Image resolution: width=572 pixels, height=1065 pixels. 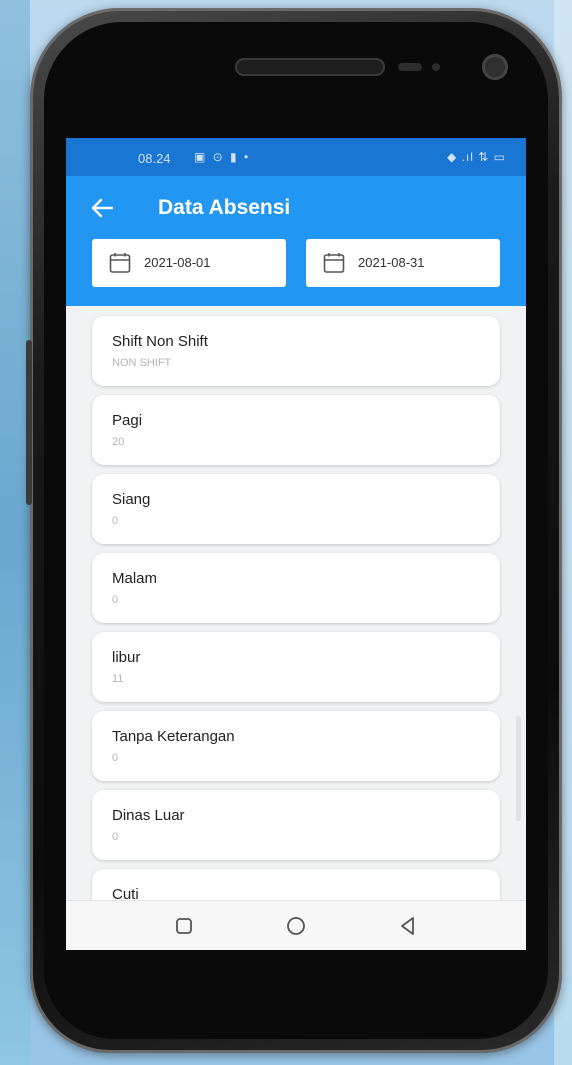 What do you see at coordinates (410, 67) in the screenshot?
I see `phone-sensor` at bounding box center [410, 67].